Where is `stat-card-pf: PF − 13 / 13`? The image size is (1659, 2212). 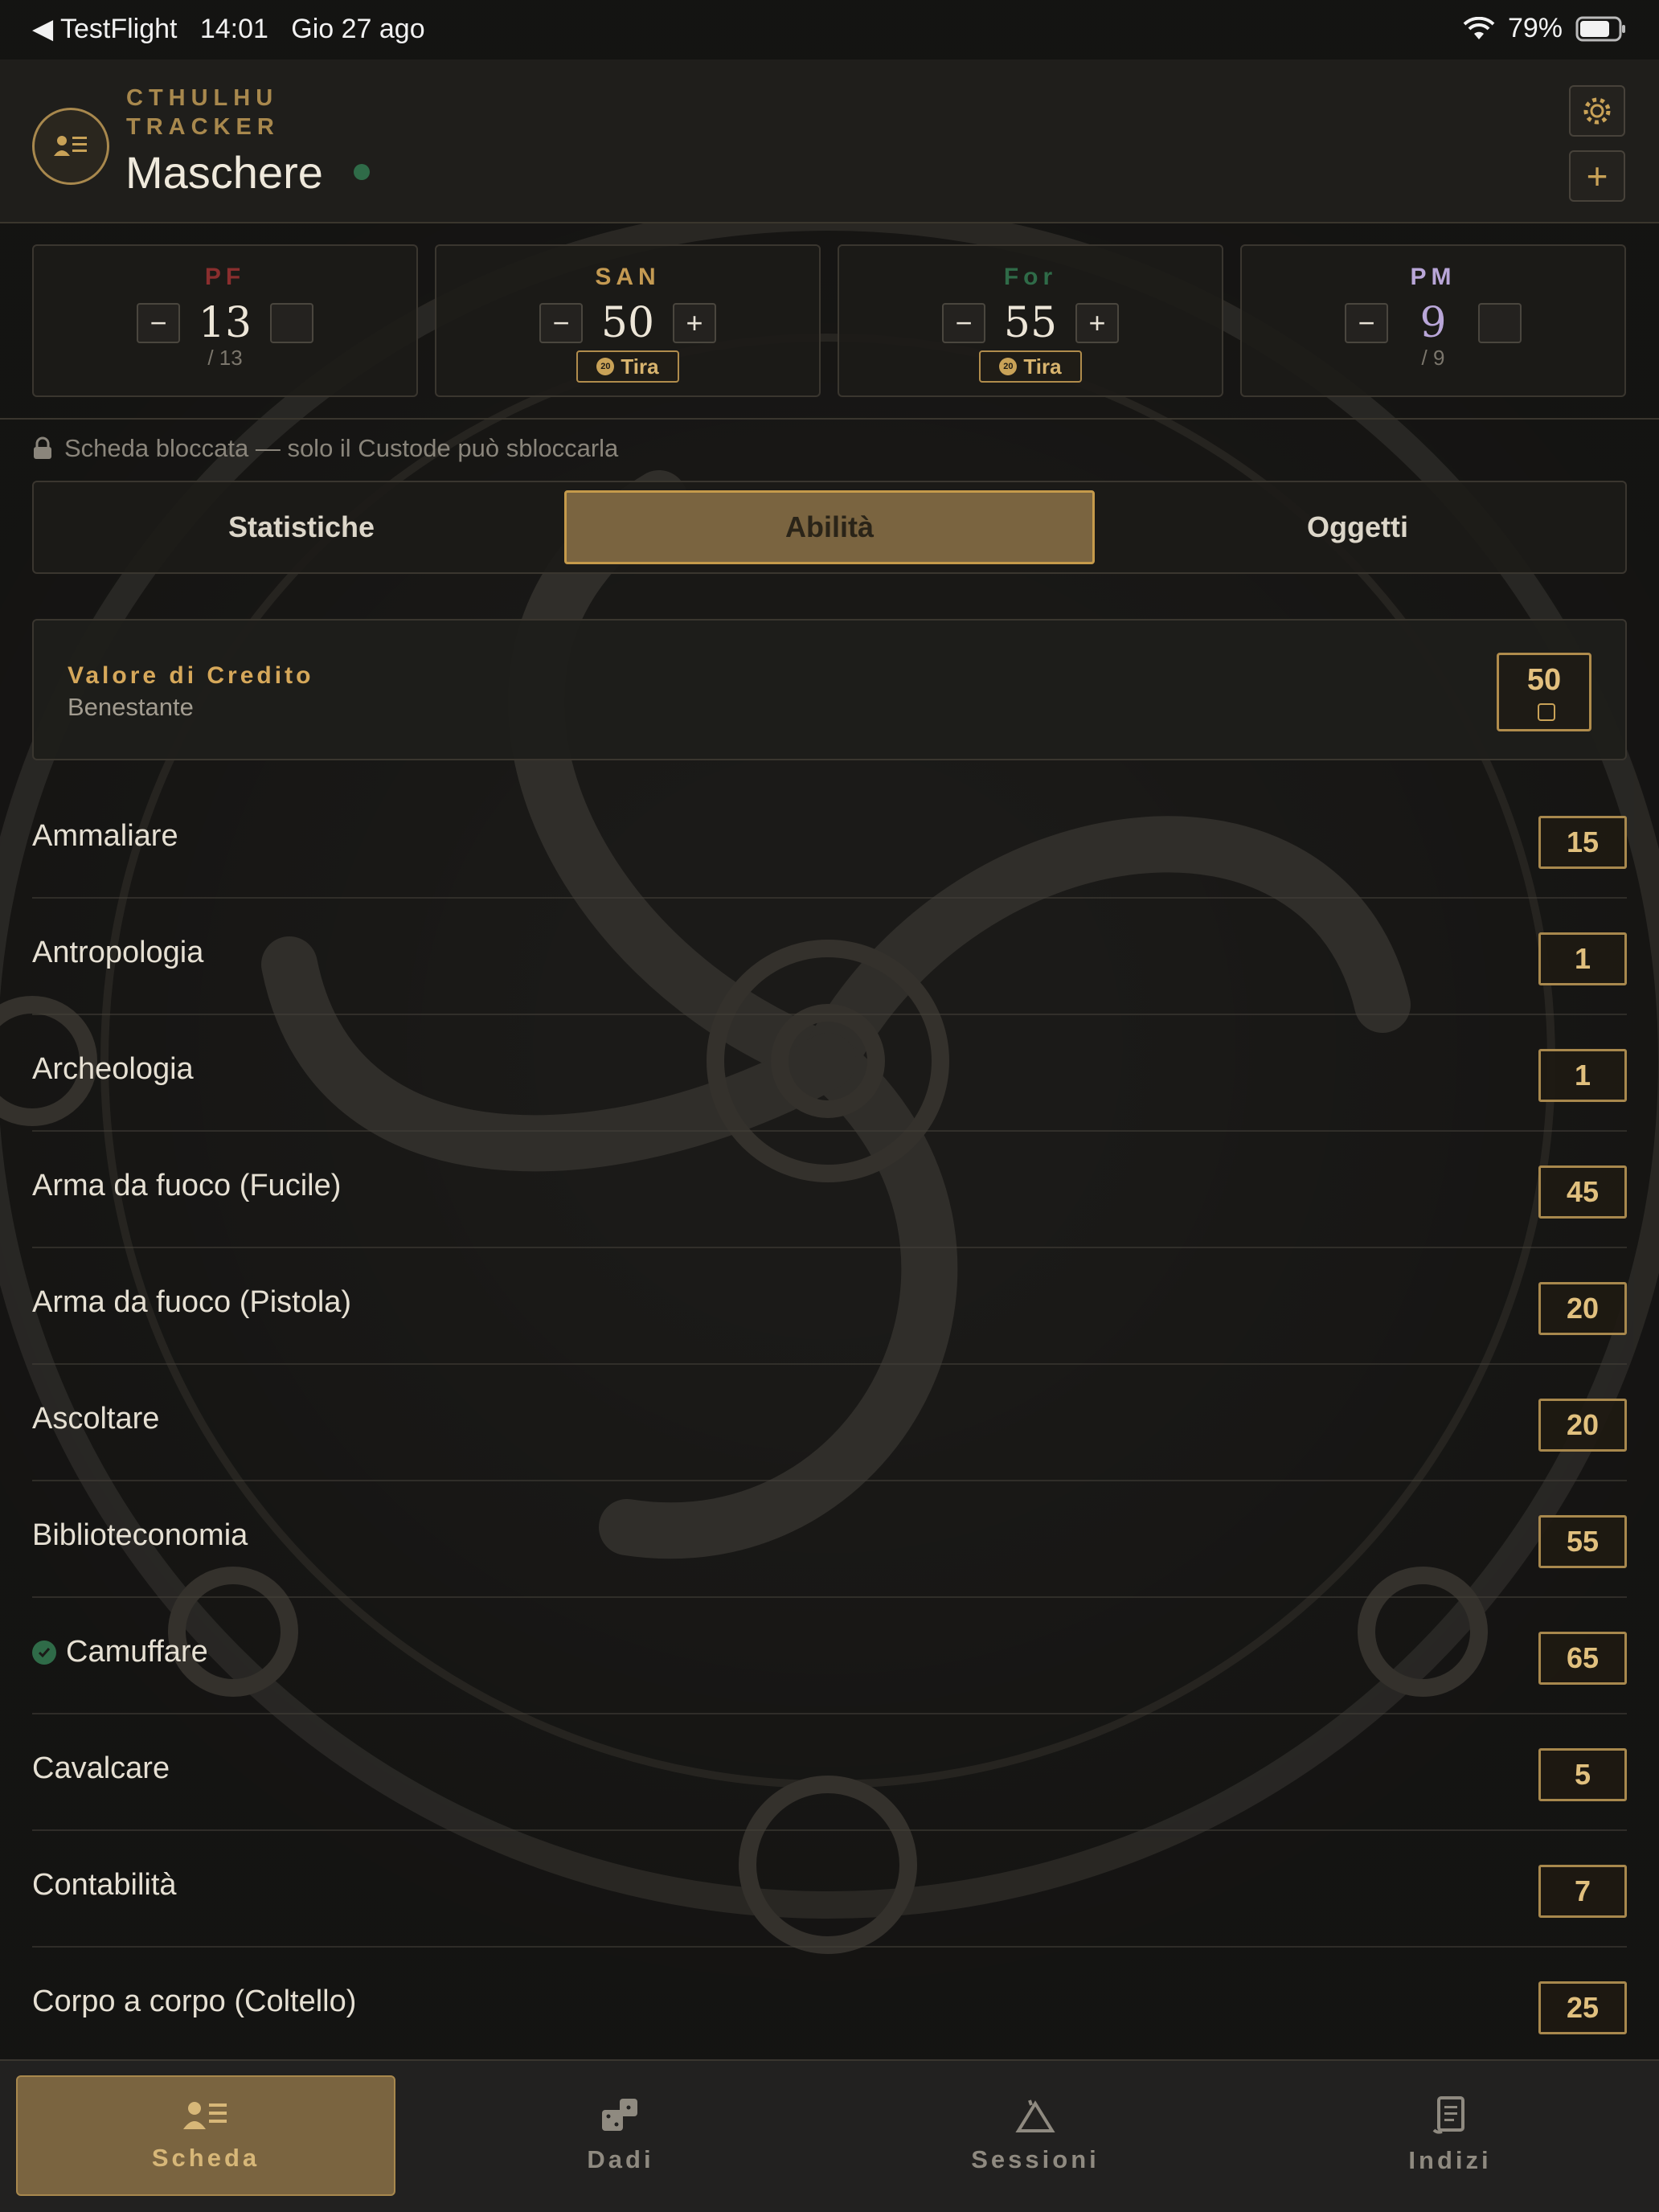
stat-card-pf: PF − 13 / 13 is located at coordinates (225, 320).